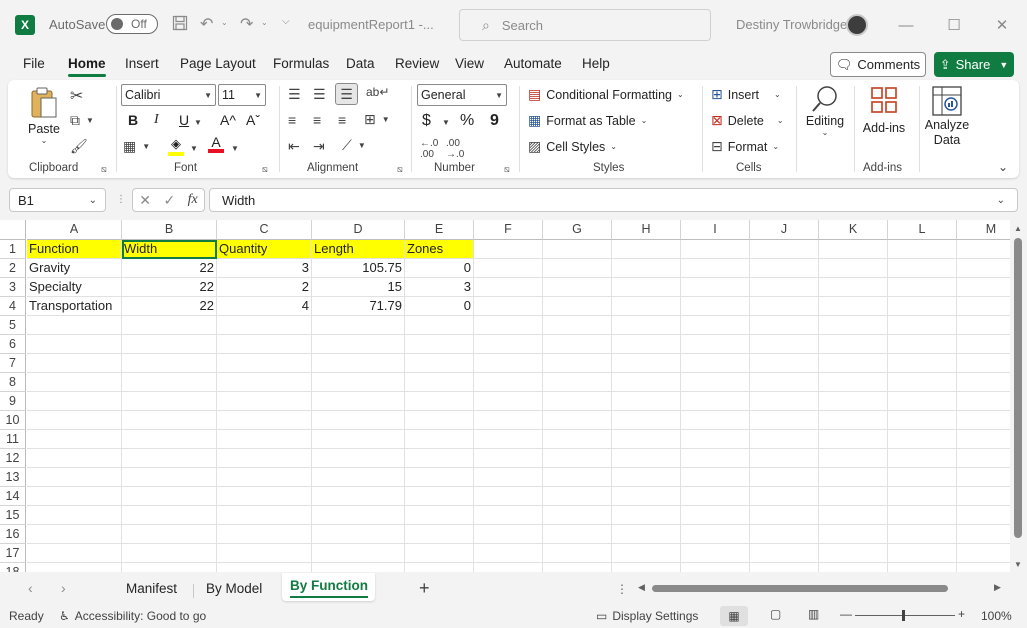 Image resolution: width=1027 pixels, height=628 pixels. What do you see at coordinates (180, 23) in the screenshot?
I see `save-icon` at bounding box center [180, 23].